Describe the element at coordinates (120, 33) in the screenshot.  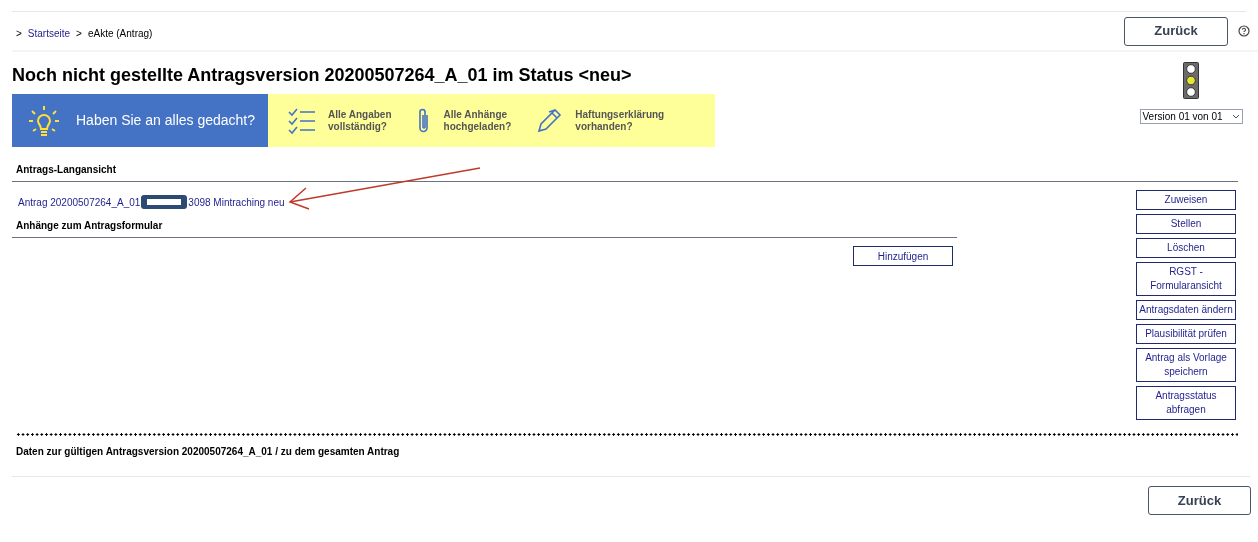
I see `breadcrumb-current: eAkte (Antrag)` at that location.